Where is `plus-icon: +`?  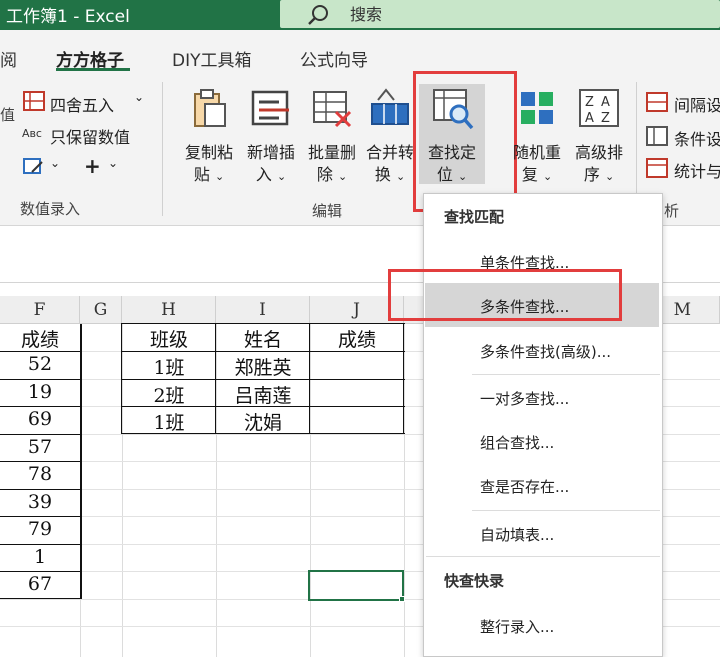
plus-icon: + is located at coordinates (92, 166).